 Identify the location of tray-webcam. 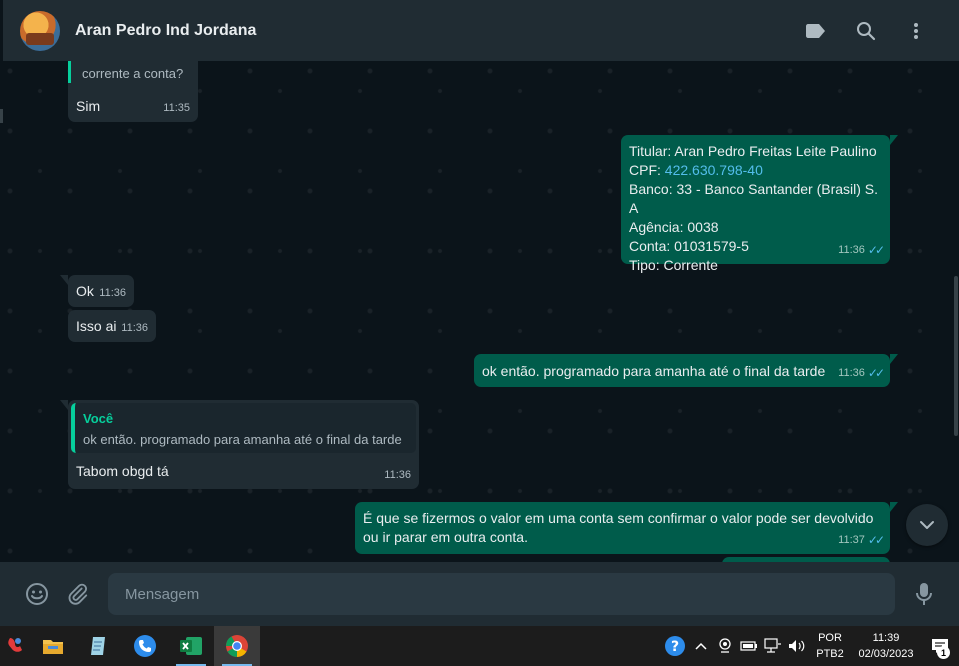
(725, 646).